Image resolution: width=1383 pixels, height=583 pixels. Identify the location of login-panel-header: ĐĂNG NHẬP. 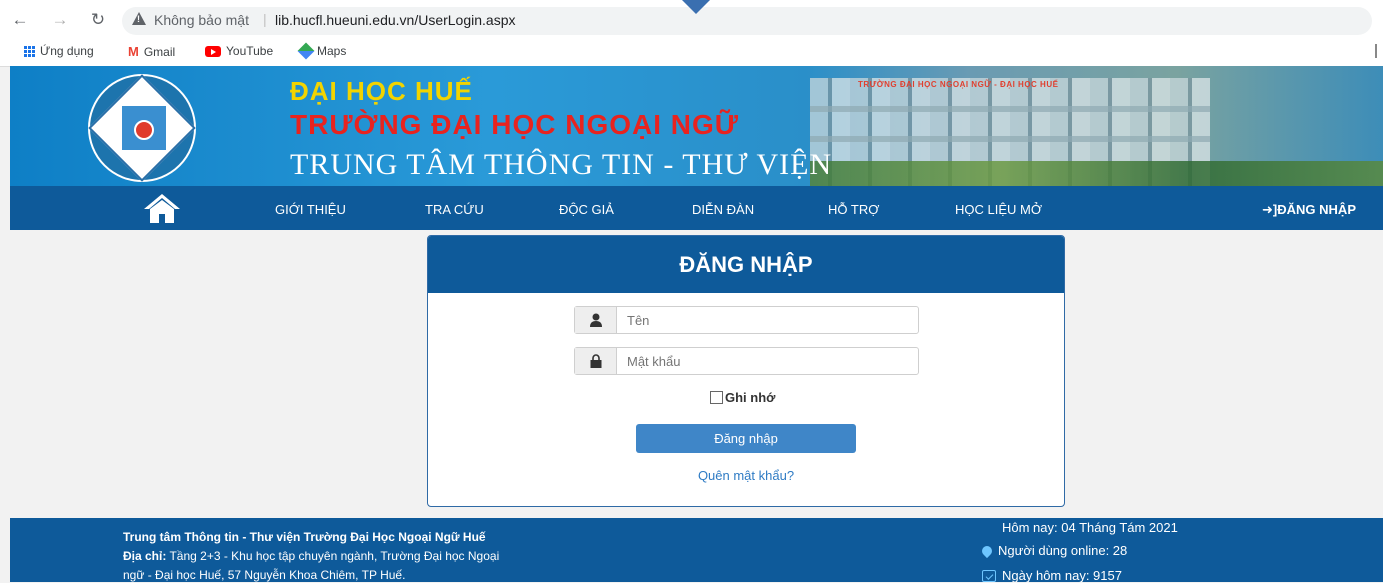
(746, 264).